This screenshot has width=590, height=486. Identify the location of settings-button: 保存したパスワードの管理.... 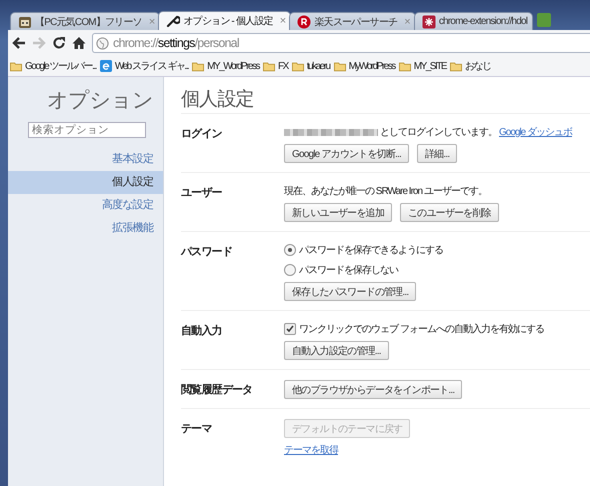
(350, 291).